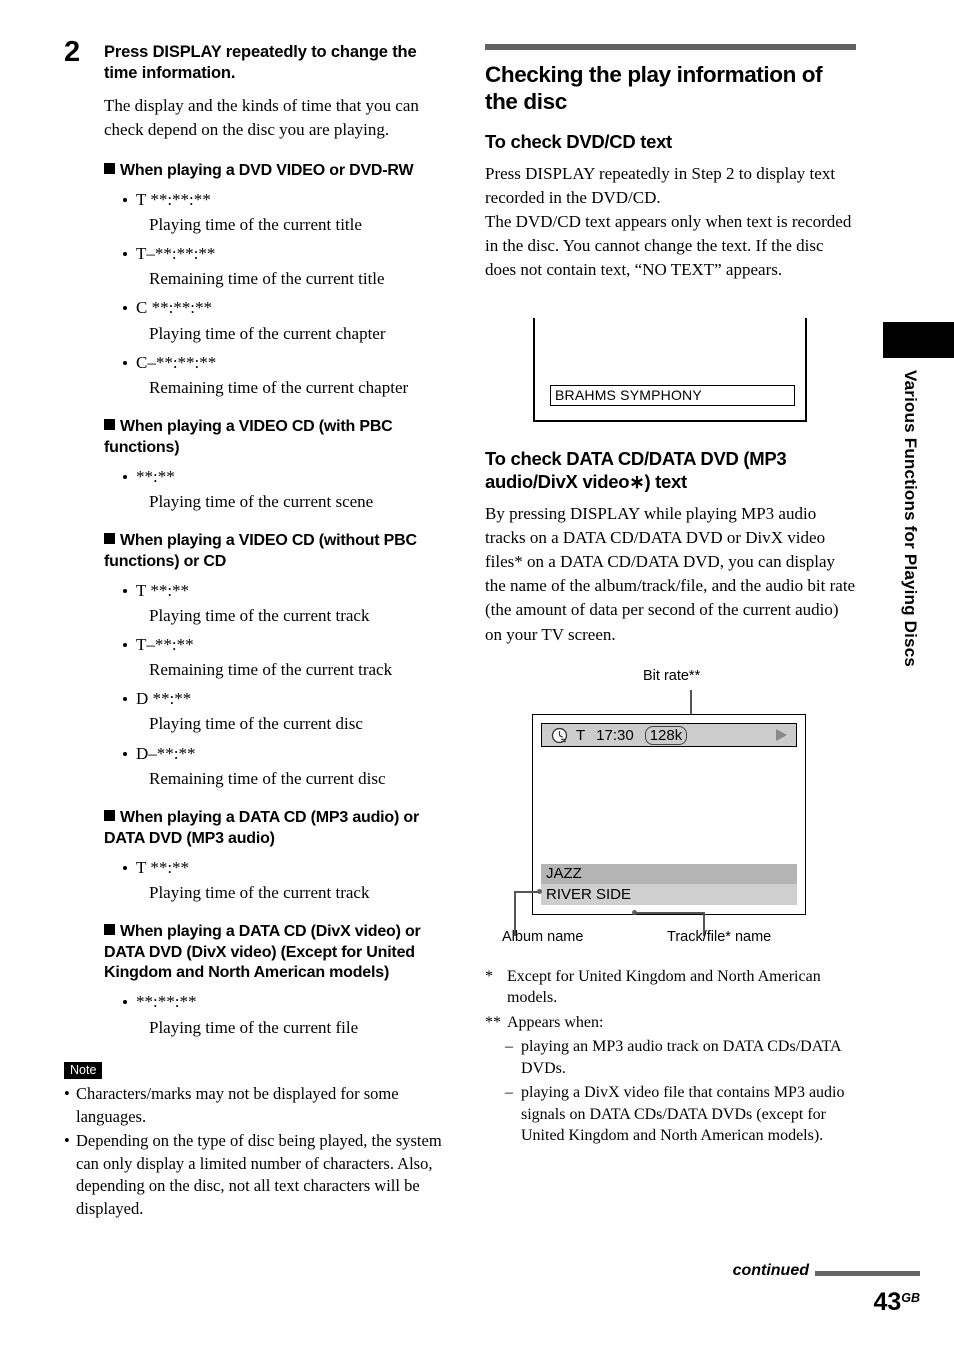  What do you see at coordinates (256, 724) in the screenshot?
I see `time-desc: Playing time of the current disc` at bounding box center [256, 724].